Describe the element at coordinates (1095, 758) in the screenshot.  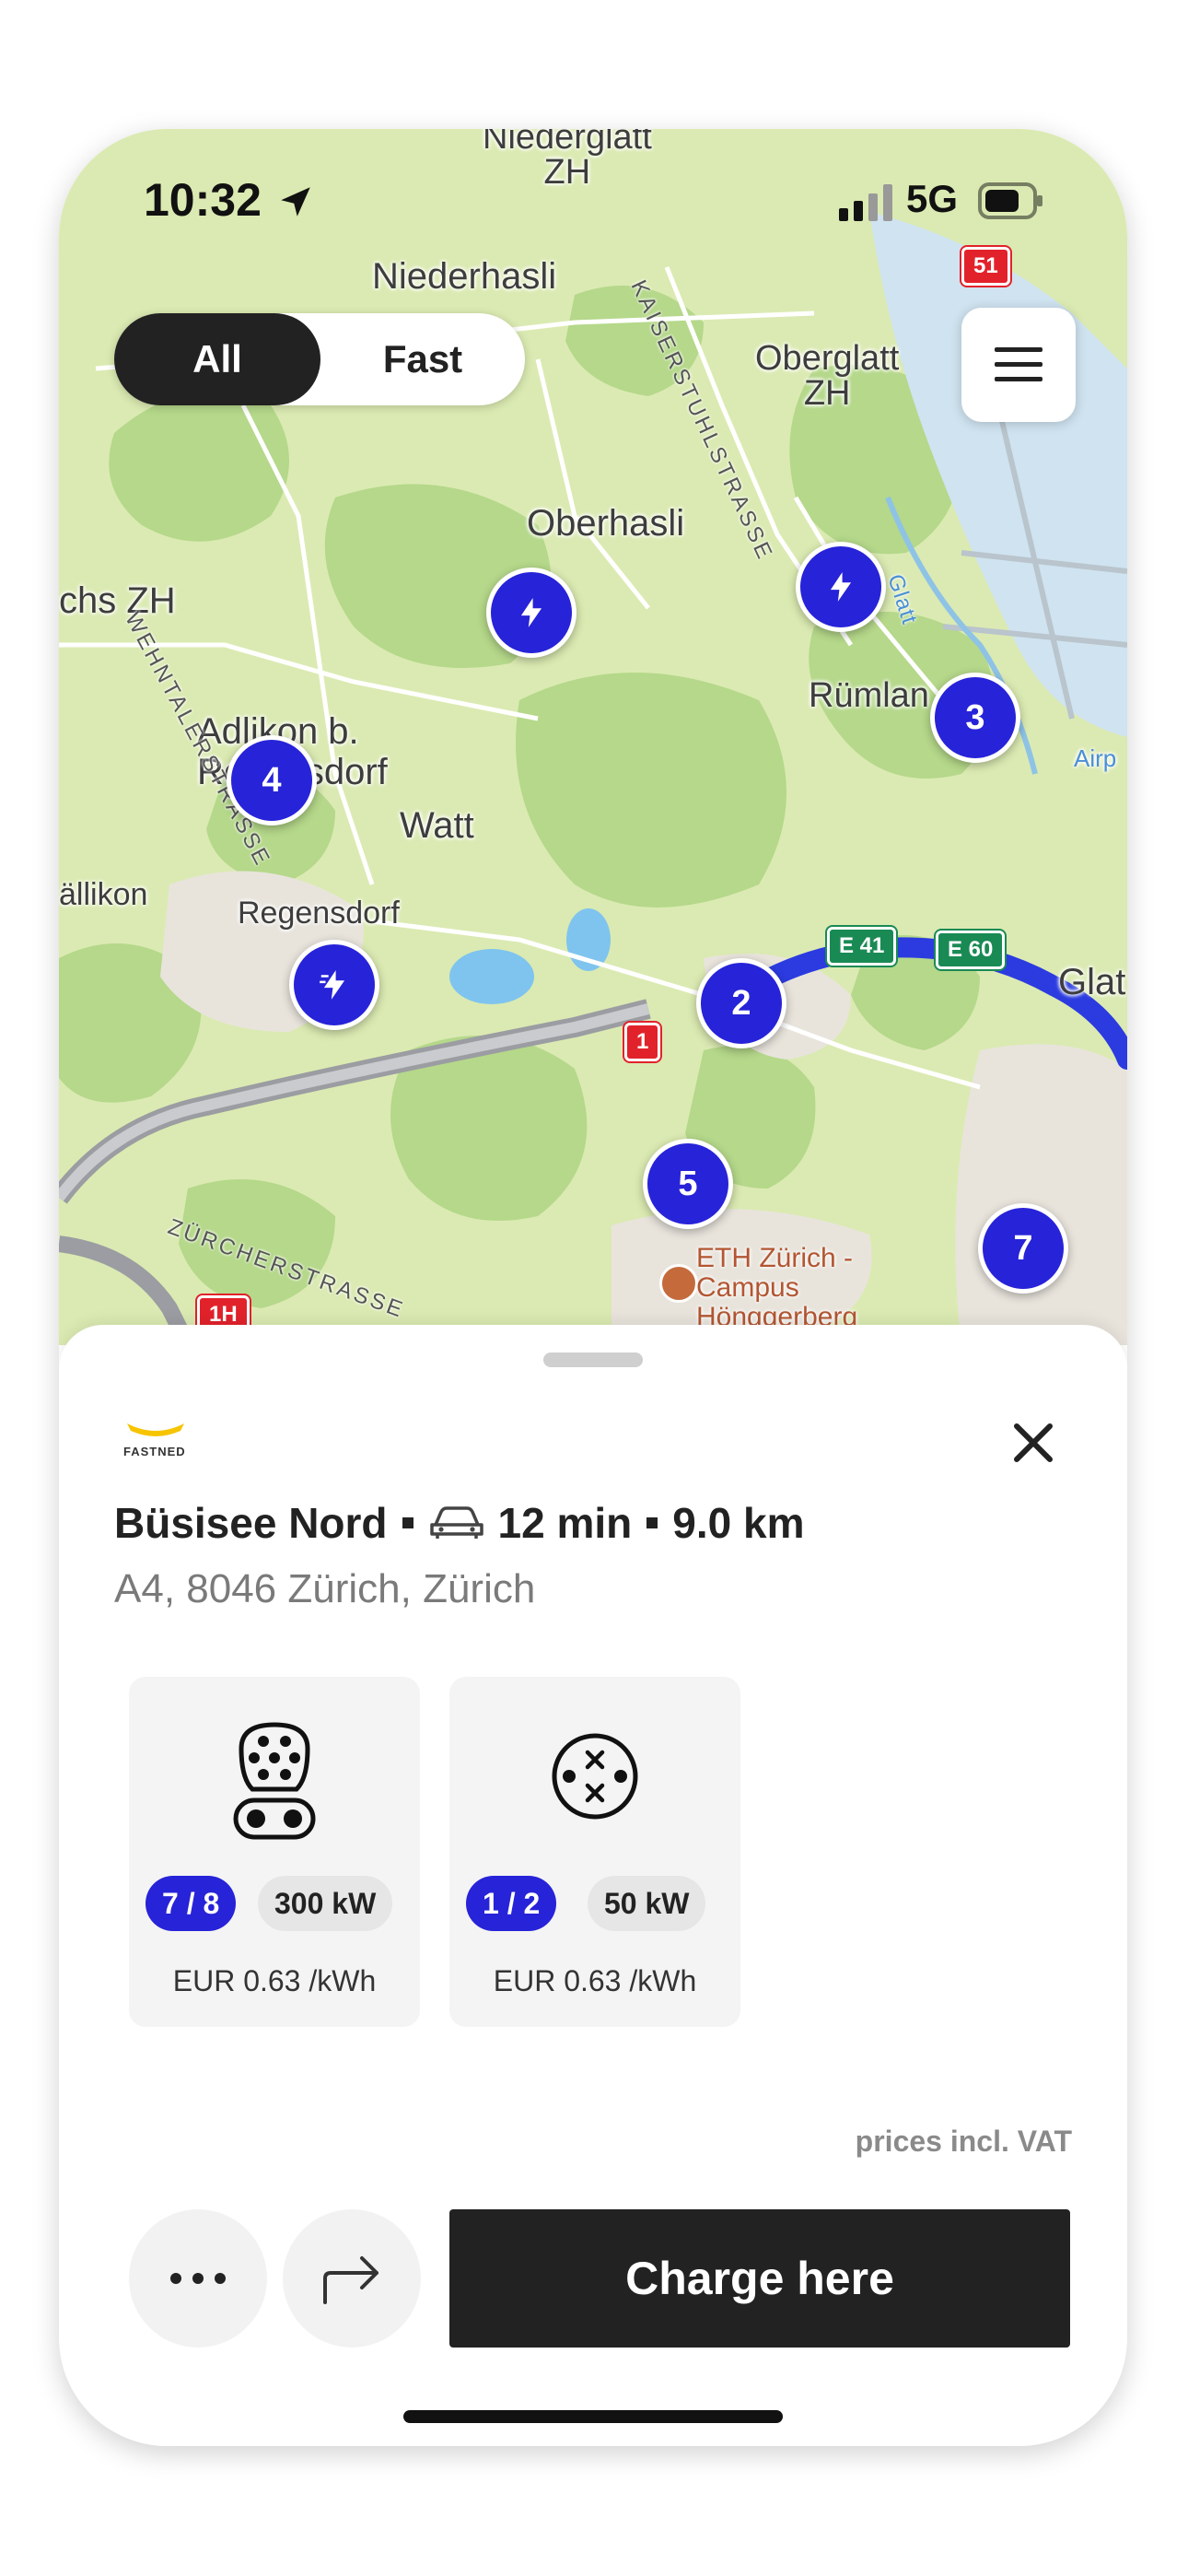
I see `place-label: Airp` at that location.